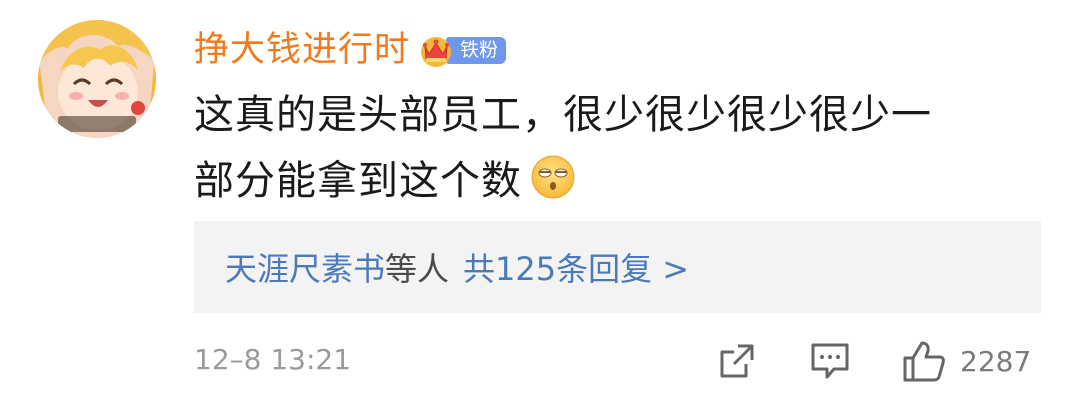  Describe the element at coordinates (436, 52) in the screenshot. I see `crown-icon` at that location.